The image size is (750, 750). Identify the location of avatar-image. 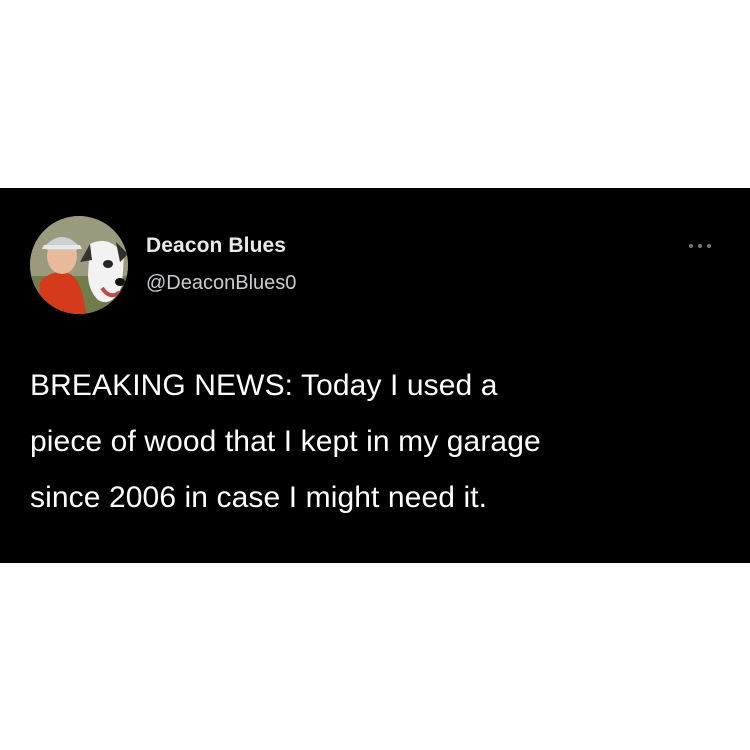
(79, 265).